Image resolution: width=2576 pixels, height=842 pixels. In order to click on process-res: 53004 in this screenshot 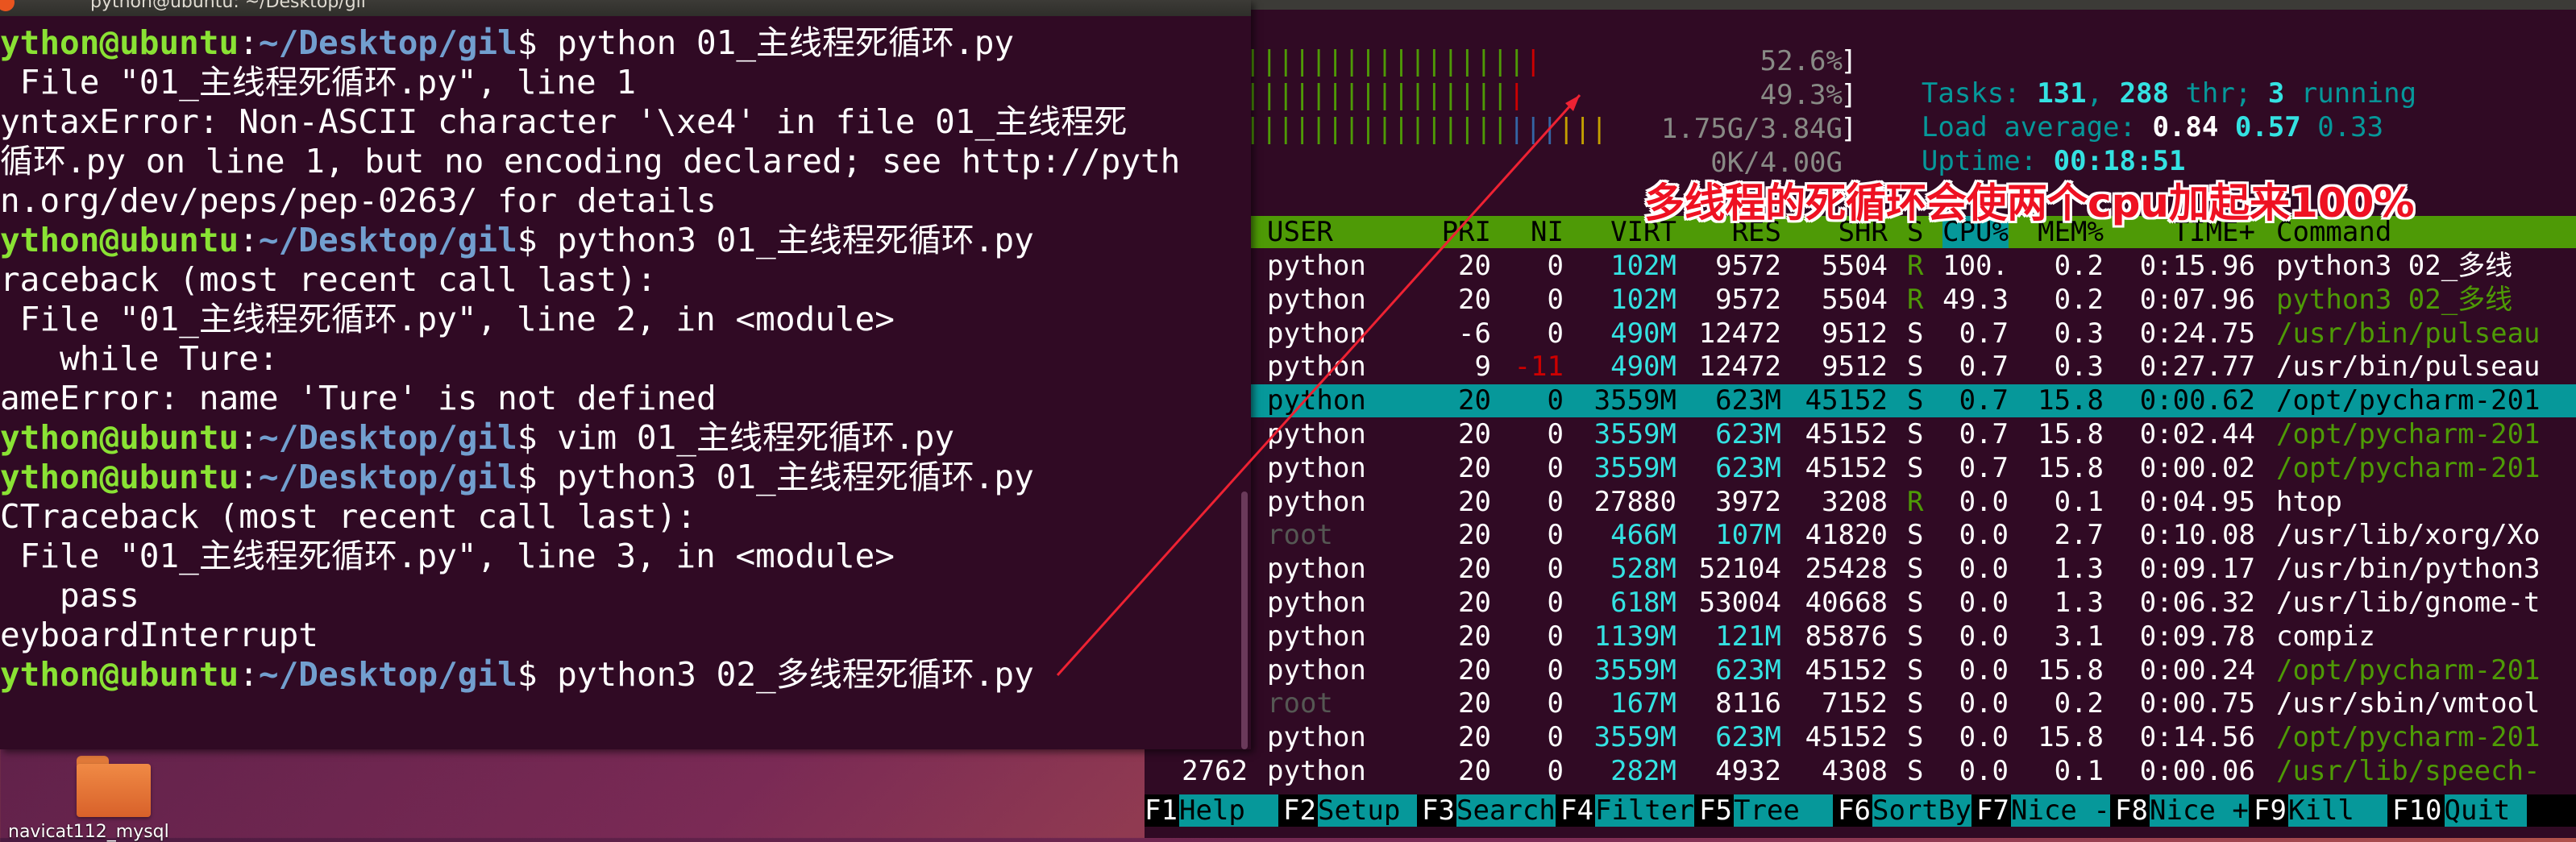, I will do `click(1739, 603)`.